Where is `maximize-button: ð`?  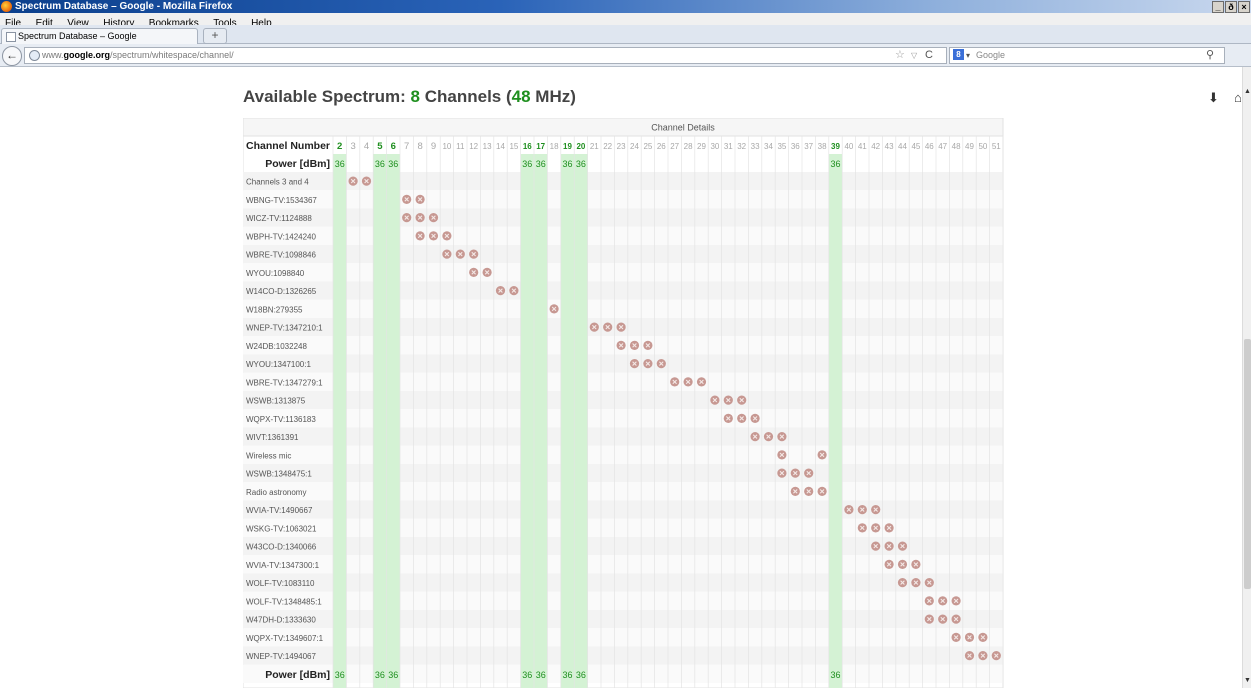 maximize-button: ð is located at coordinates (1231, 7).